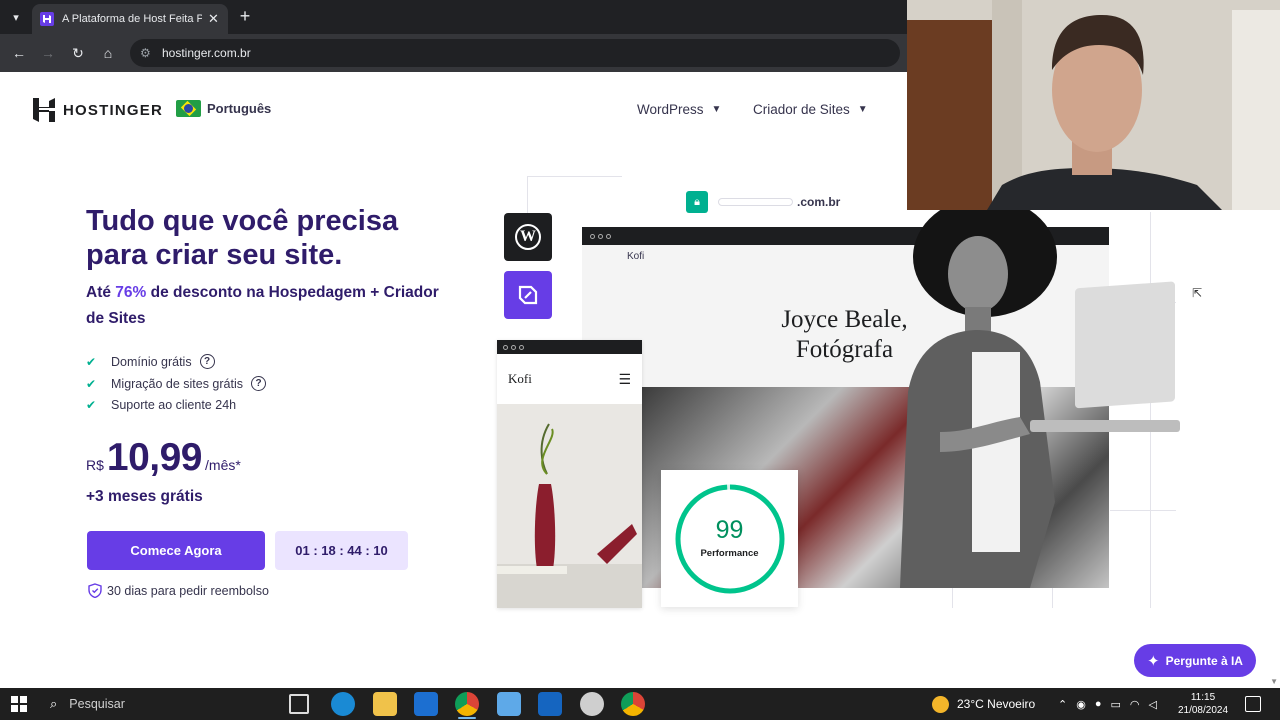 The height and width of the screenshot is (720, 1280). I want to click on active-app-indicator, so click(467, 718).